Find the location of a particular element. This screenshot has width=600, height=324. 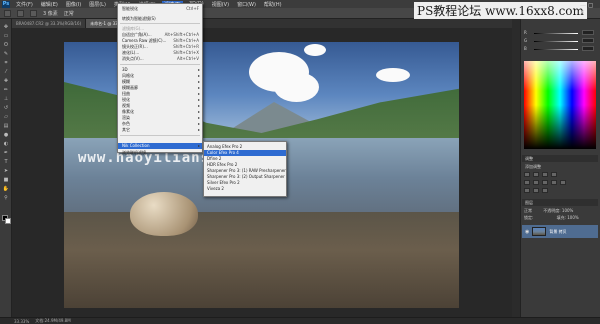

quick-select-tool-icon: ✎ is located at coordinates (6, 53).